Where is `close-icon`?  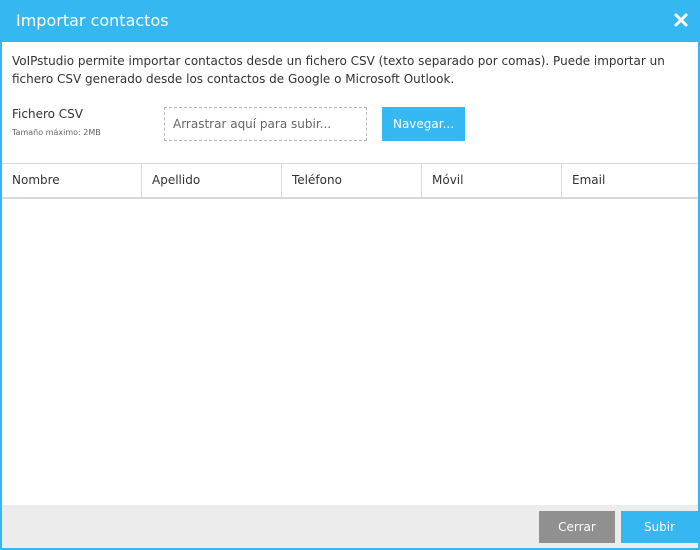 close-icon is located at coordinates (681, 19).